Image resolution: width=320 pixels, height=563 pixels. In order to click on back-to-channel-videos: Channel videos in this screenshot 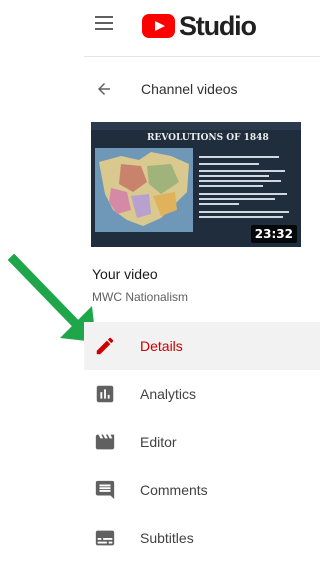, I will do `click(202, 89)`.